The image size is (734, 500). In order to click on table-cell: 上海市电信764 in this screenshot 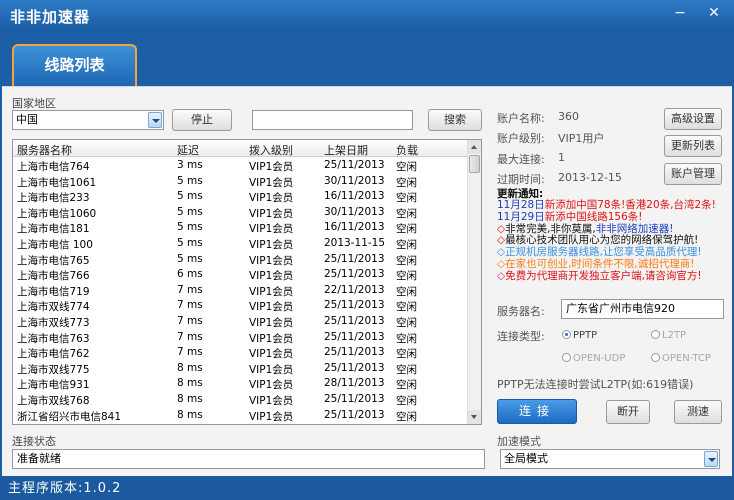, I will do `click(53, 167)`.